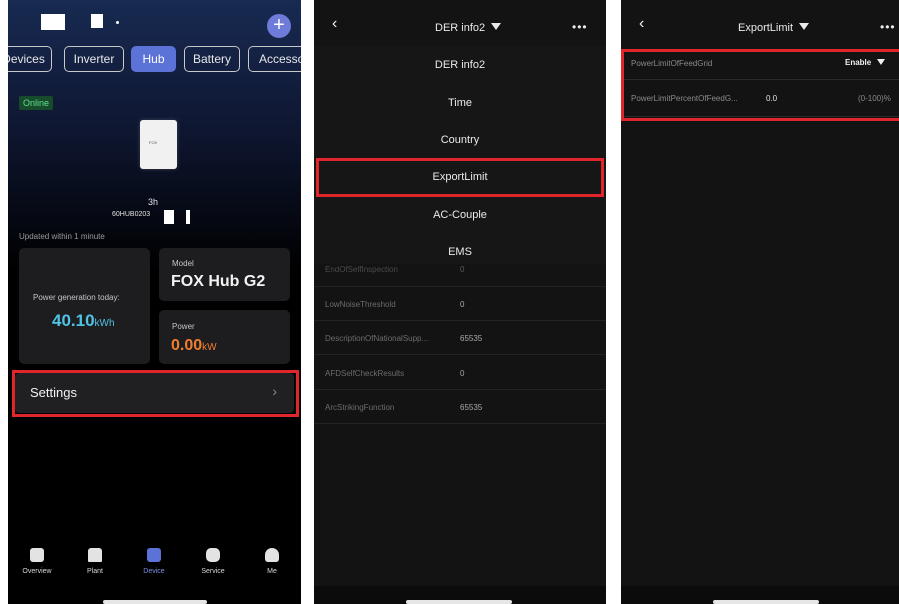 The height and width of the screenshot is (604, 899). I want to click on nav-device-label: Device, so click(154, 571).